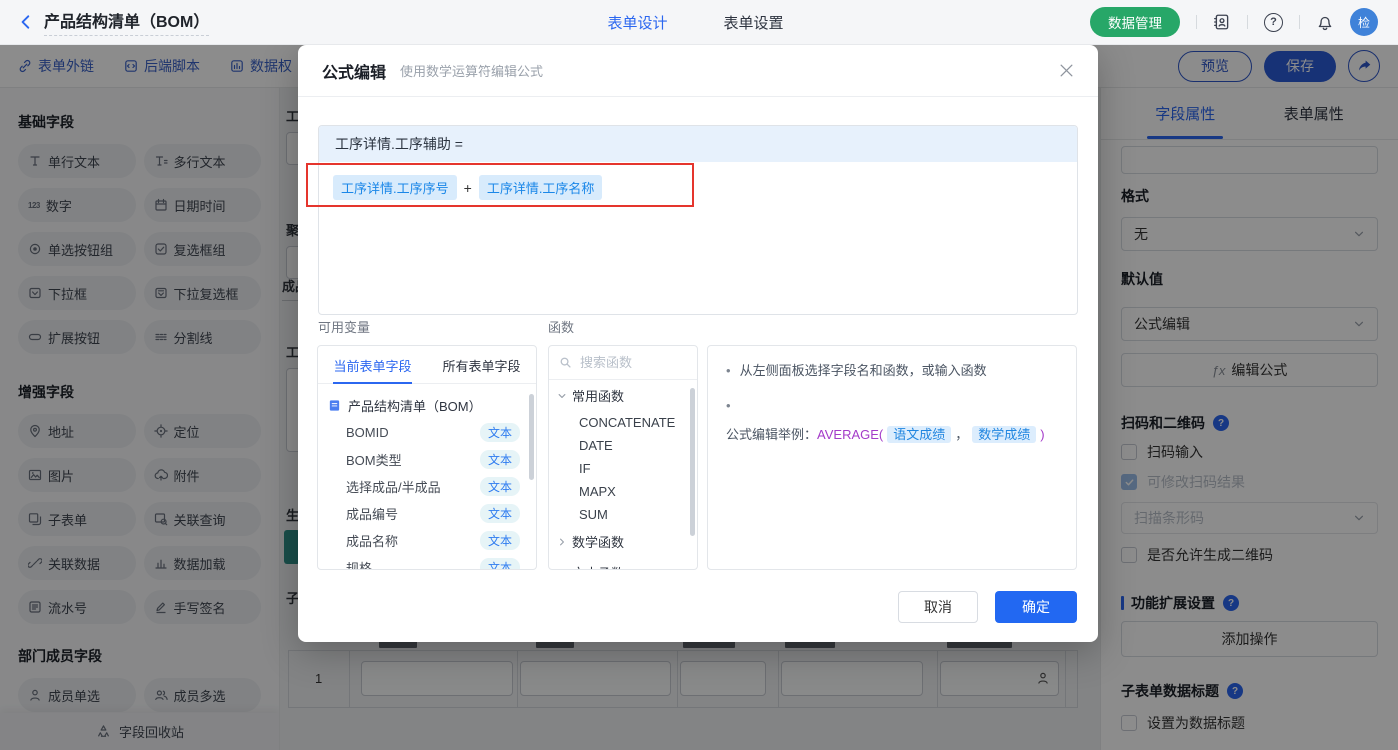 This screenshot has height=750, width=1398. Describe the element at coordinates (623, 468) in the screenshot. I see `function-item: IF` at that location.